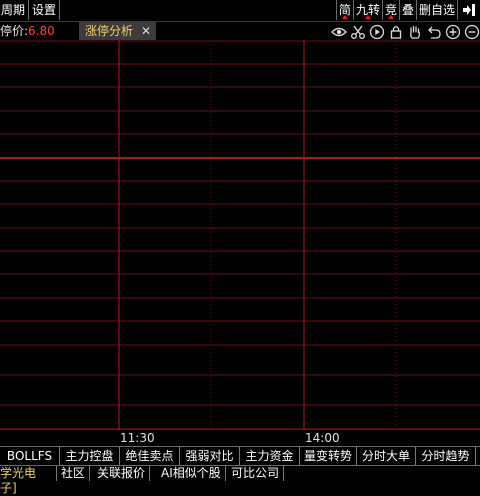 The image size is (480, 496). Describe the element at coordinates (90, 456) in the screenshot. I see `tab-main-control: 主力控盘` at that location.